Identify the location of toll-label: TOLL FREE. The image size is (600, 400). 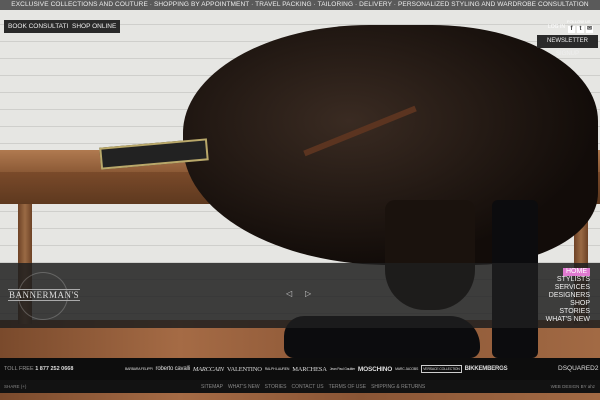
(19, 369).